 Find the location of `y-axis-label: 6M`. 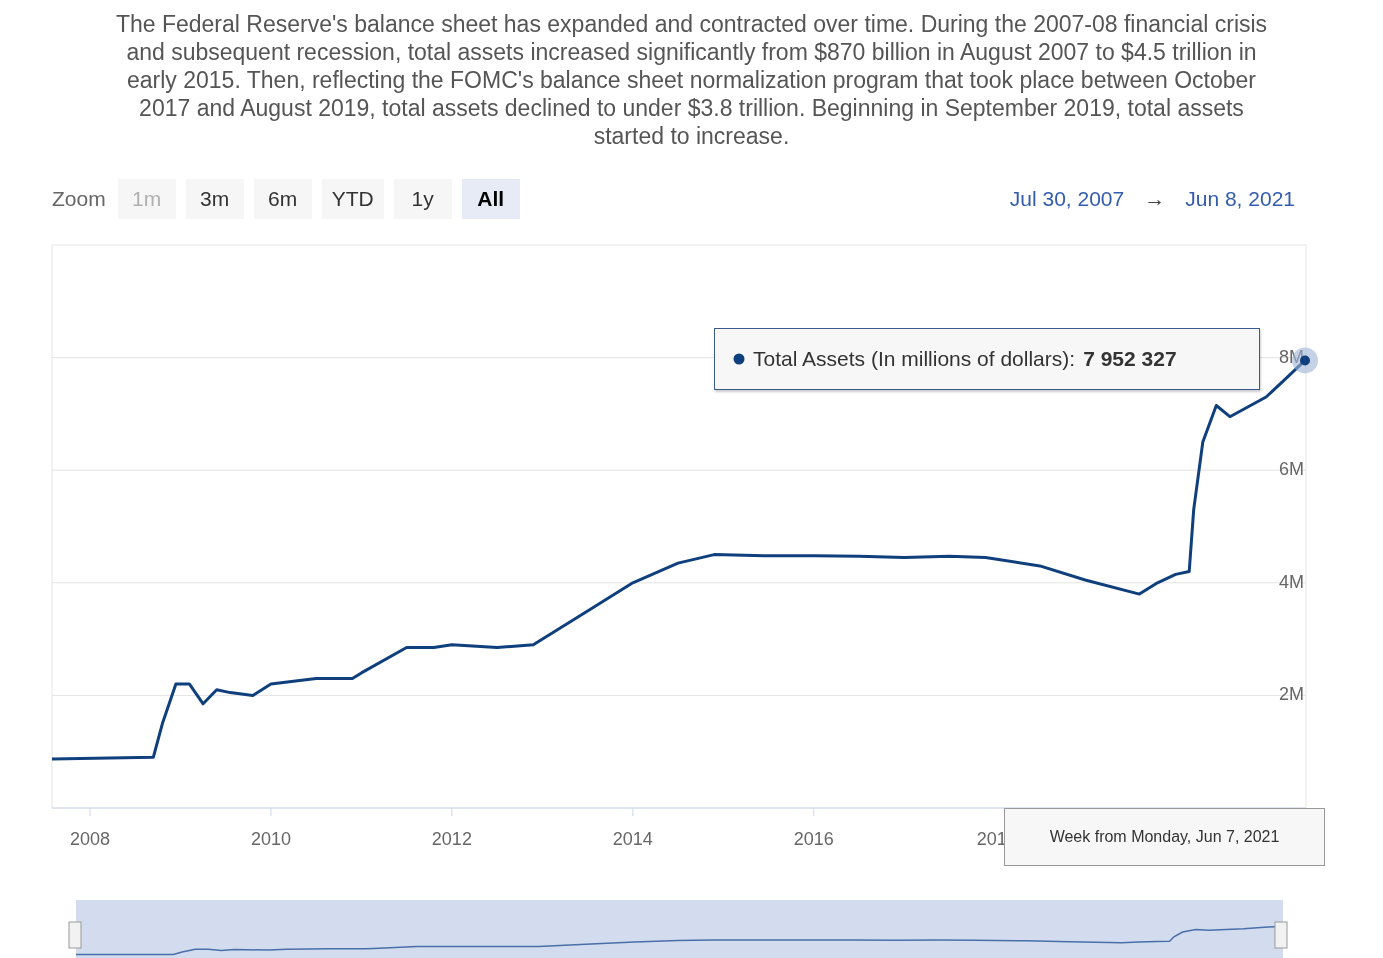

y-axis-label: 6M is located at coordinates (1291, 469).